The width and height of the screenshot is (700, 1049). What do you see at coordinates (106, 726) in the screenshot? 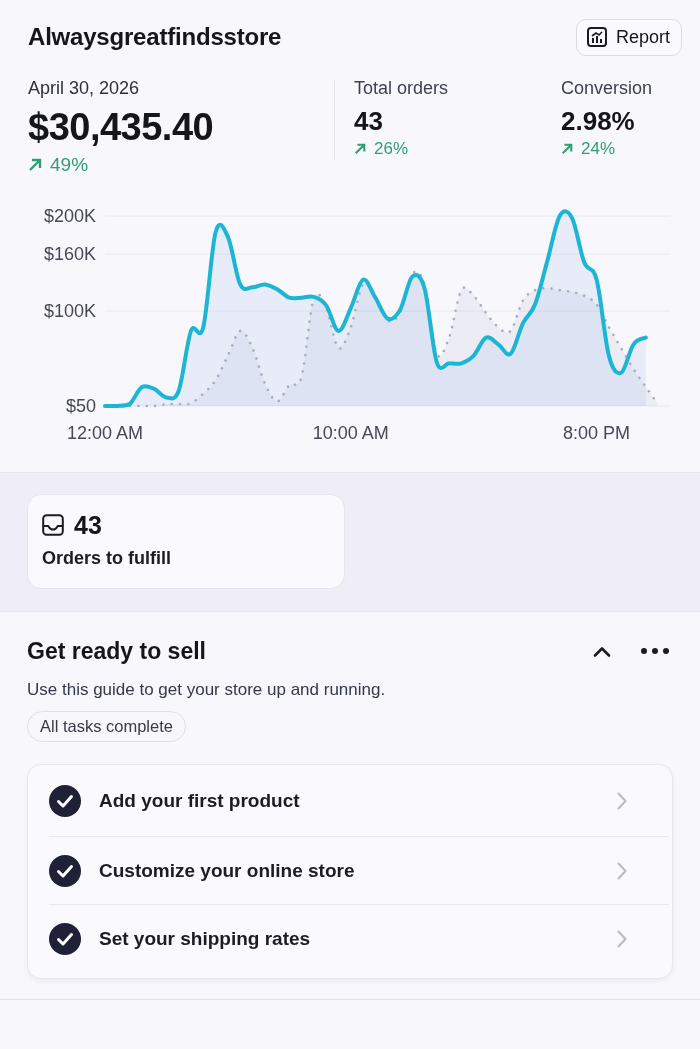
I see `status-pill: All tasks complete` at bounding box center [106, 726].